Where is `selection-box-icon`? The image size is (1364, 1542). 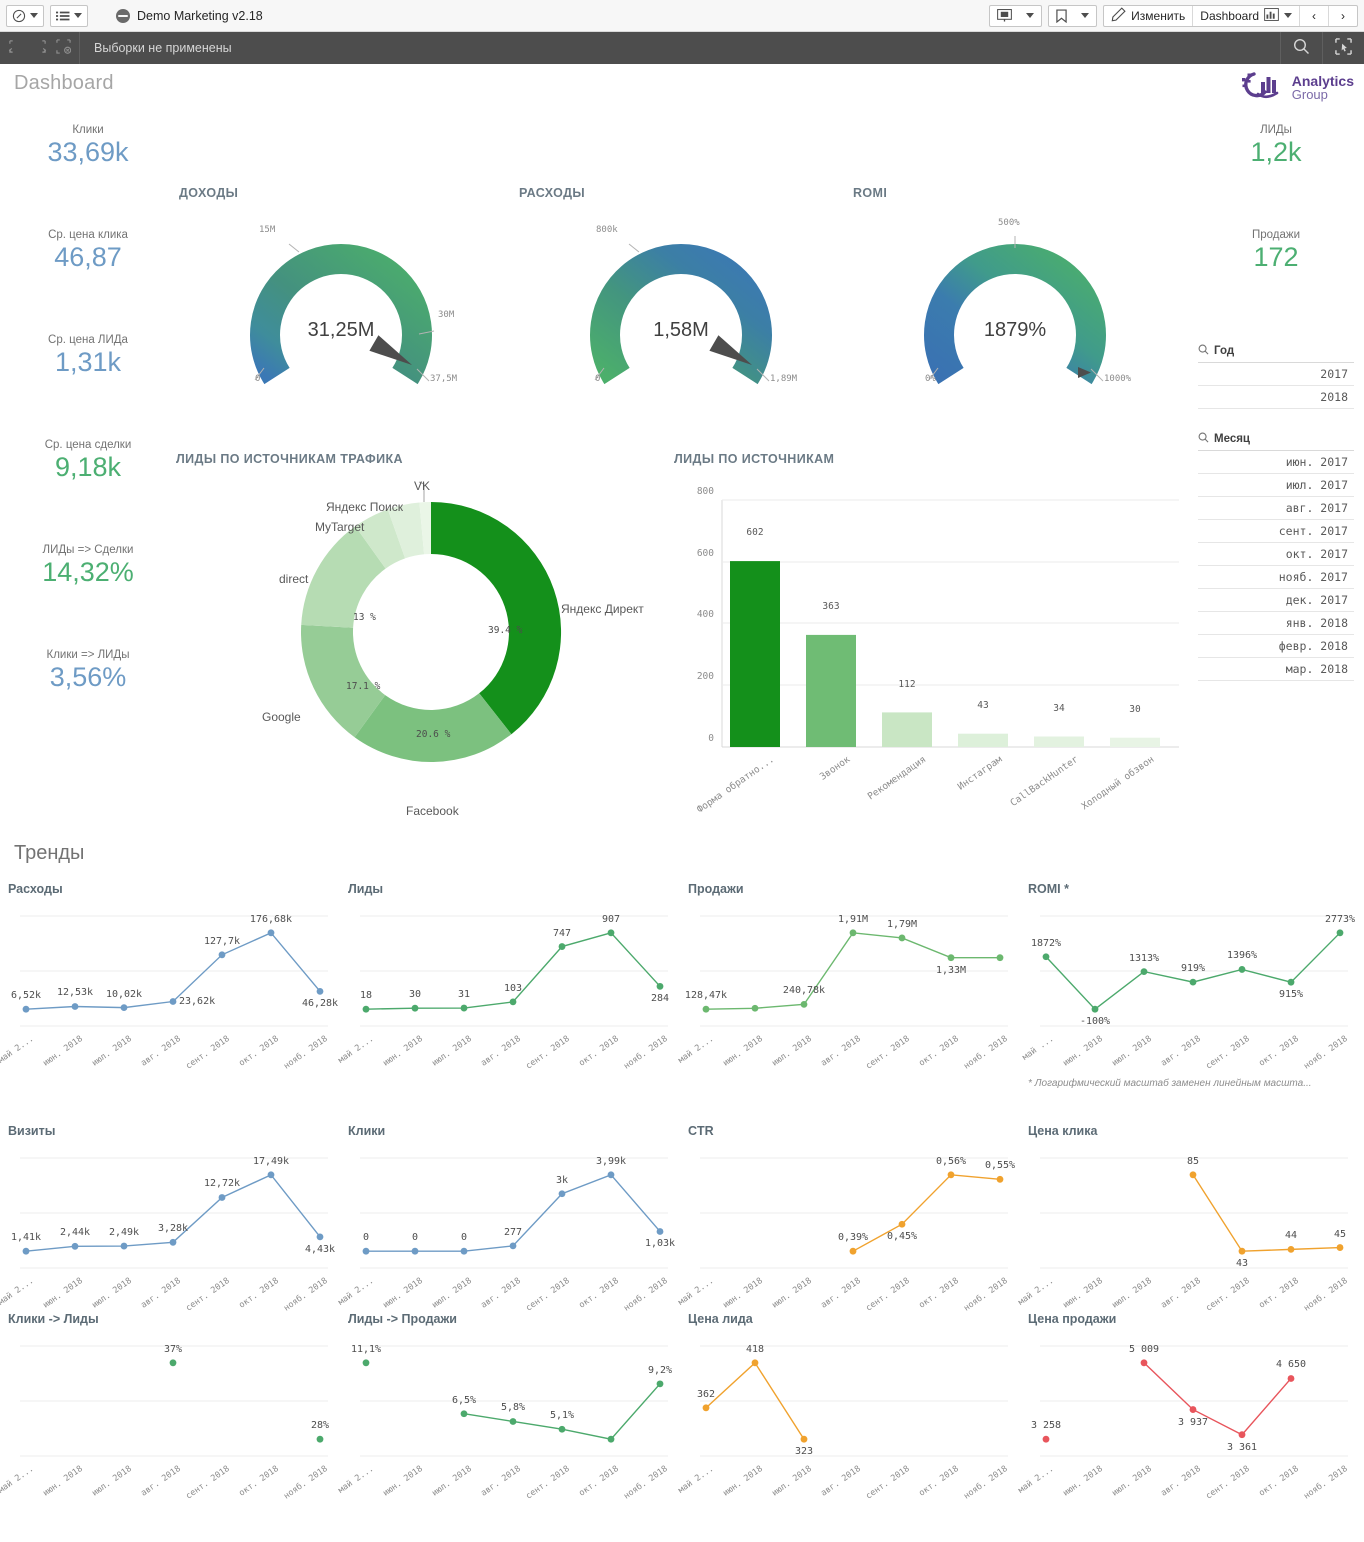 selection-box-icon is located at coordinates (1343, 48).